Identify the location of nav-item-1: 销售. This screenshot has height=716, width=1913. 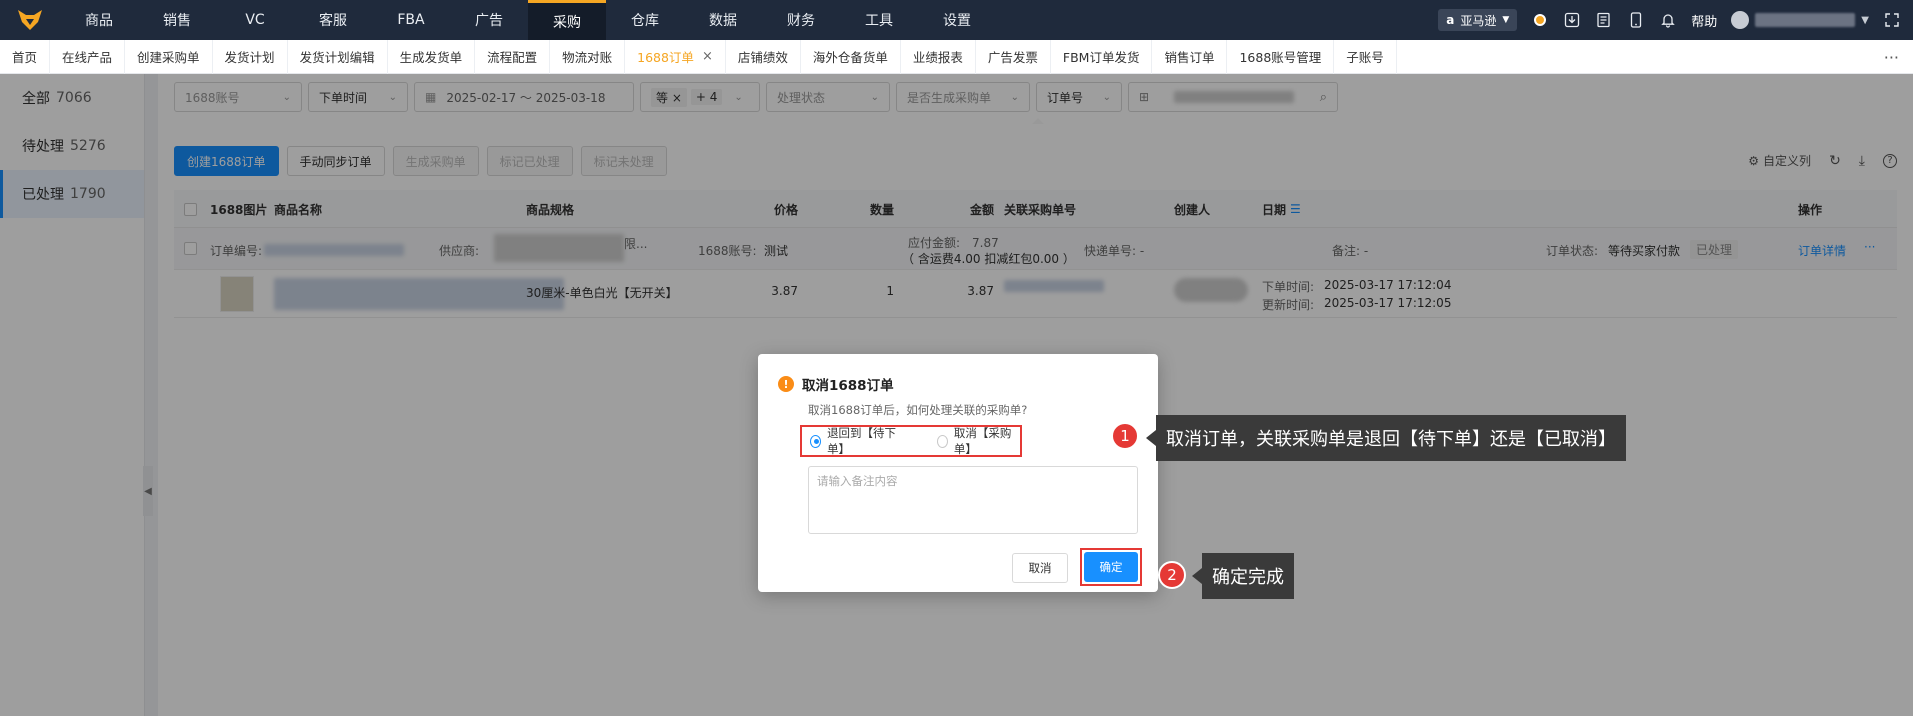
(177, 20).